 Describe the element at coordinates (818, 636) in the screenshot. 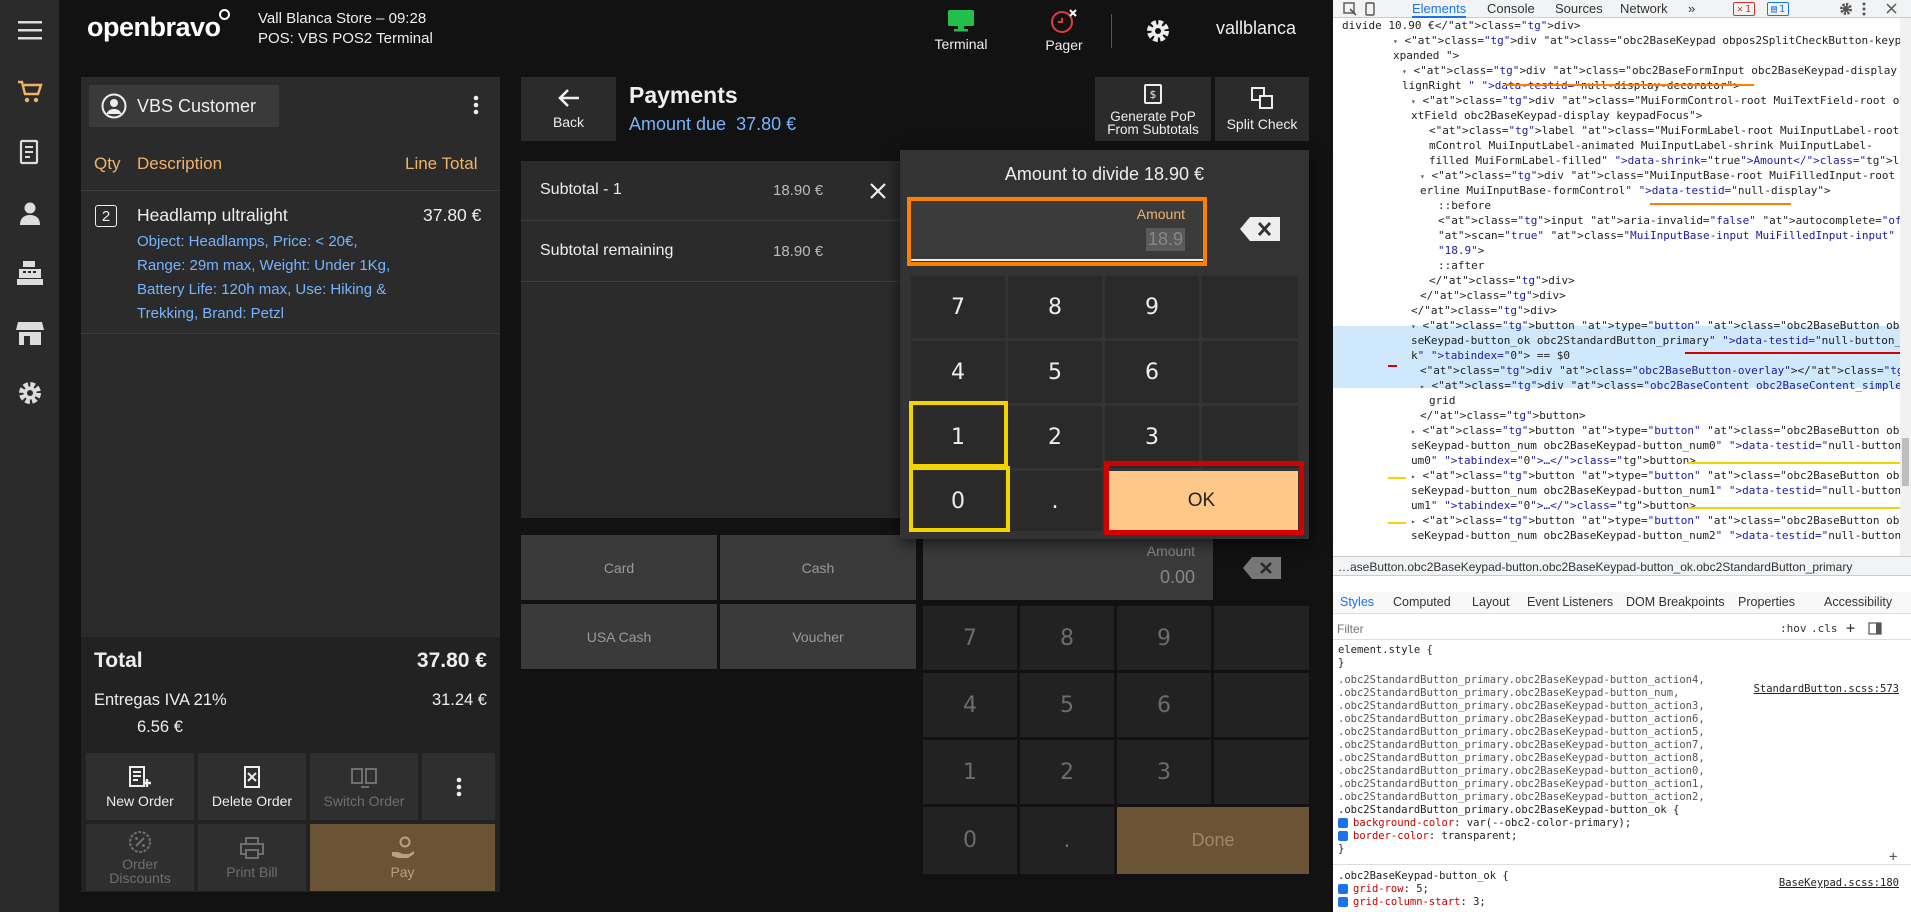

I see `method-voucher-button: Voucher` at that location.